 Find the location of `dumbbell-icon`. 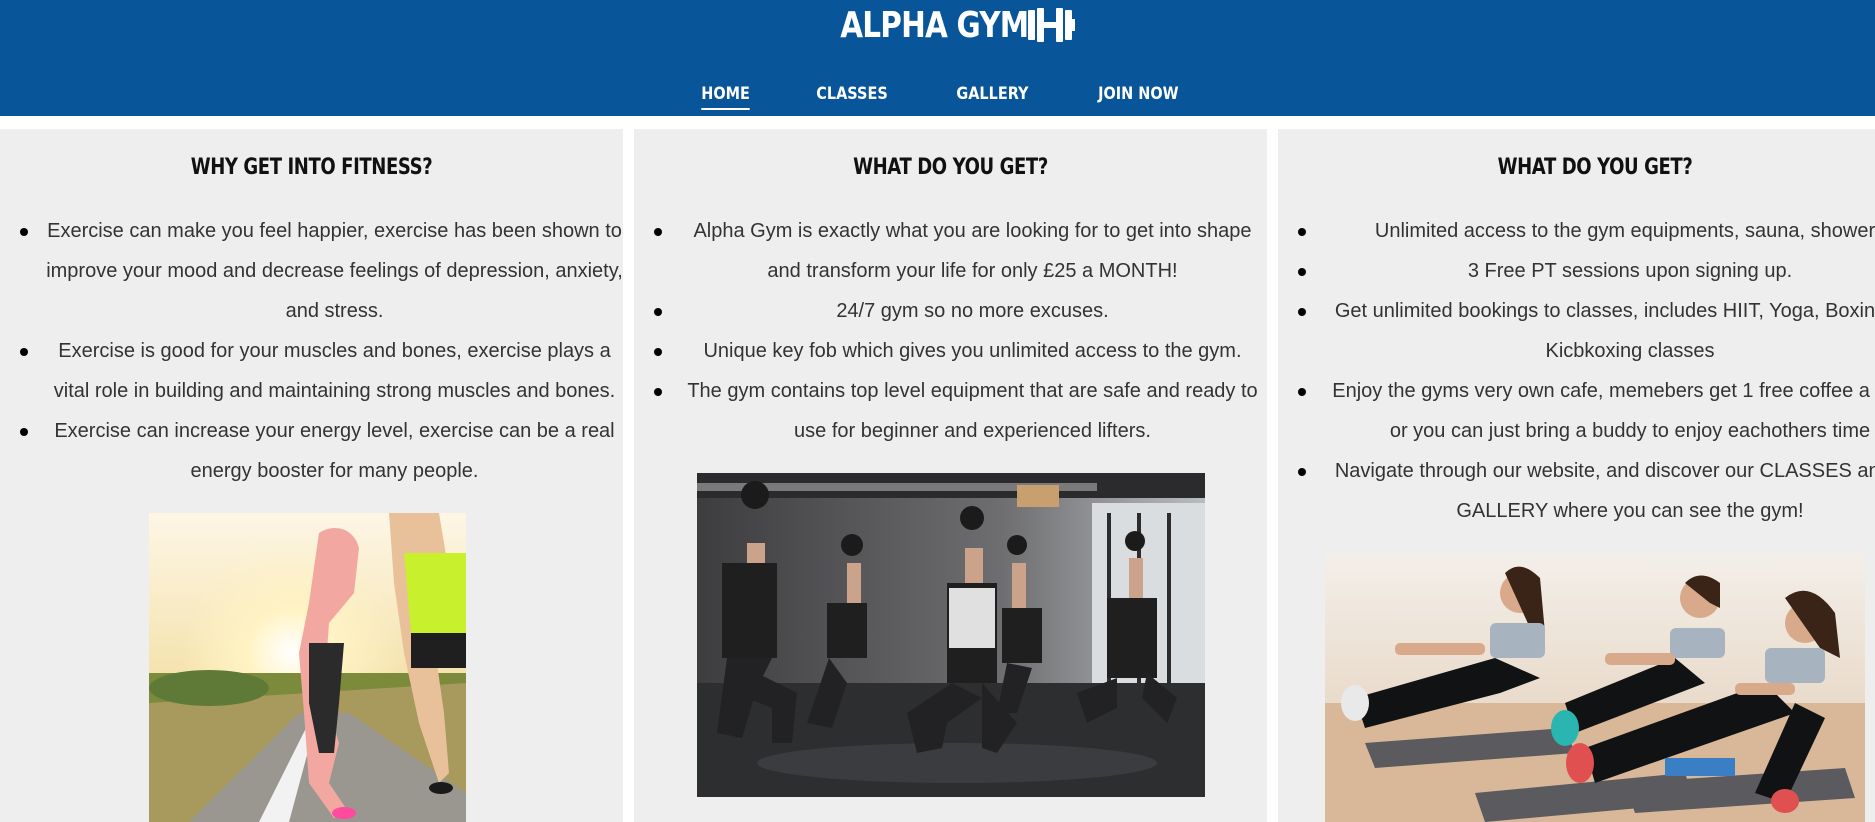

dumbbell-icon is located at coordinates (1048, 25).